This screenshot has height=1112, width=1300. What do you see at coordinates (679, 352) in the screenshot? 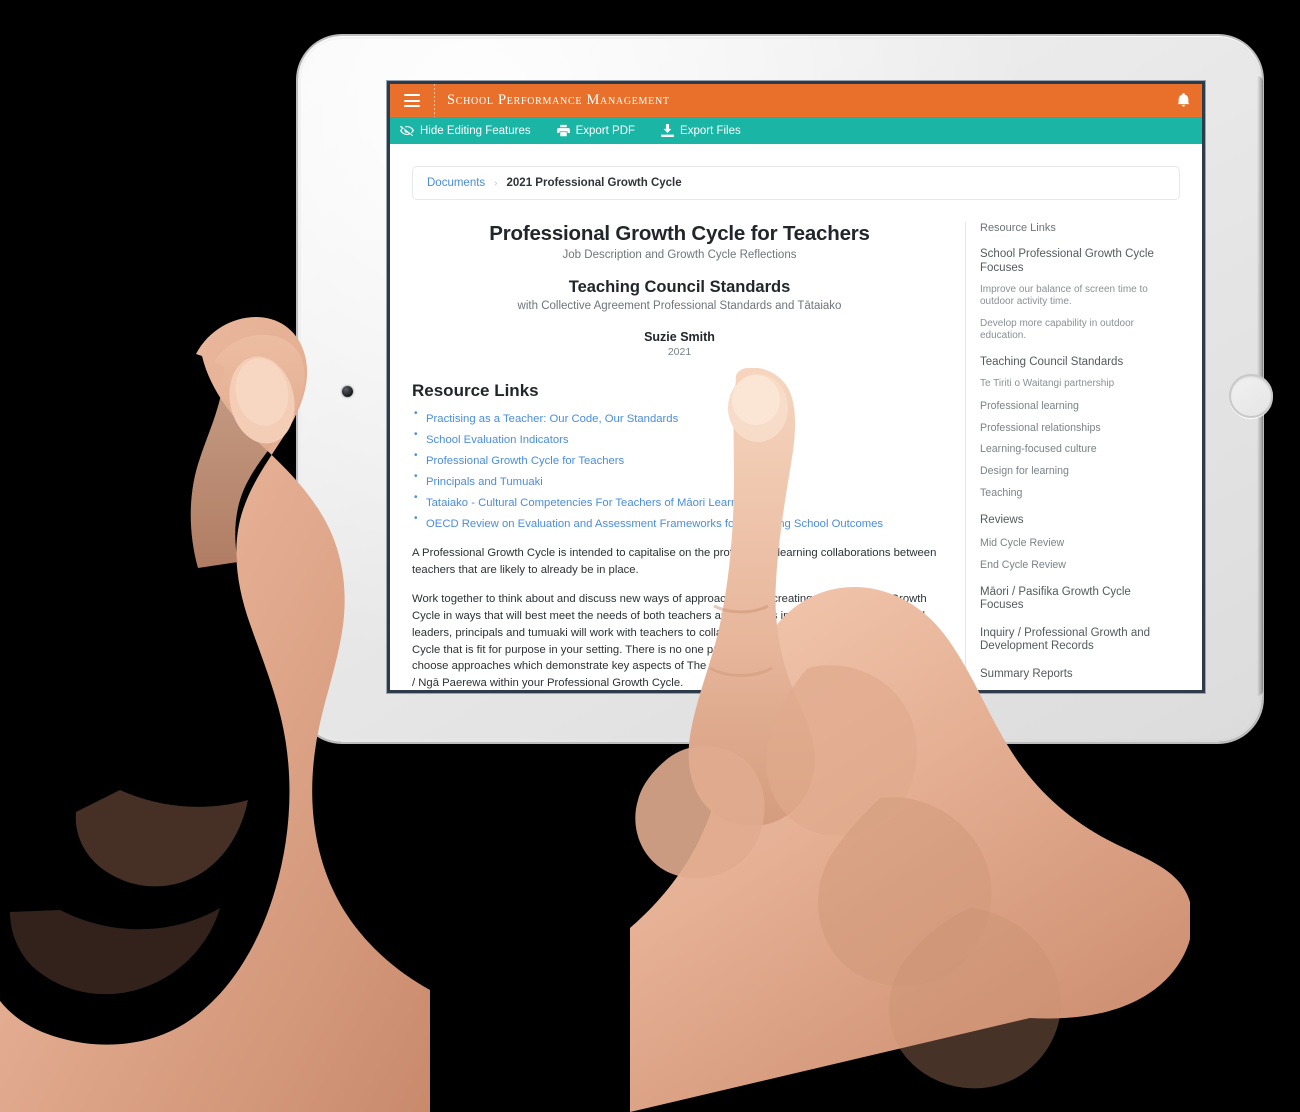
I see `document-year: 2021` at bounding box center [679, 352].